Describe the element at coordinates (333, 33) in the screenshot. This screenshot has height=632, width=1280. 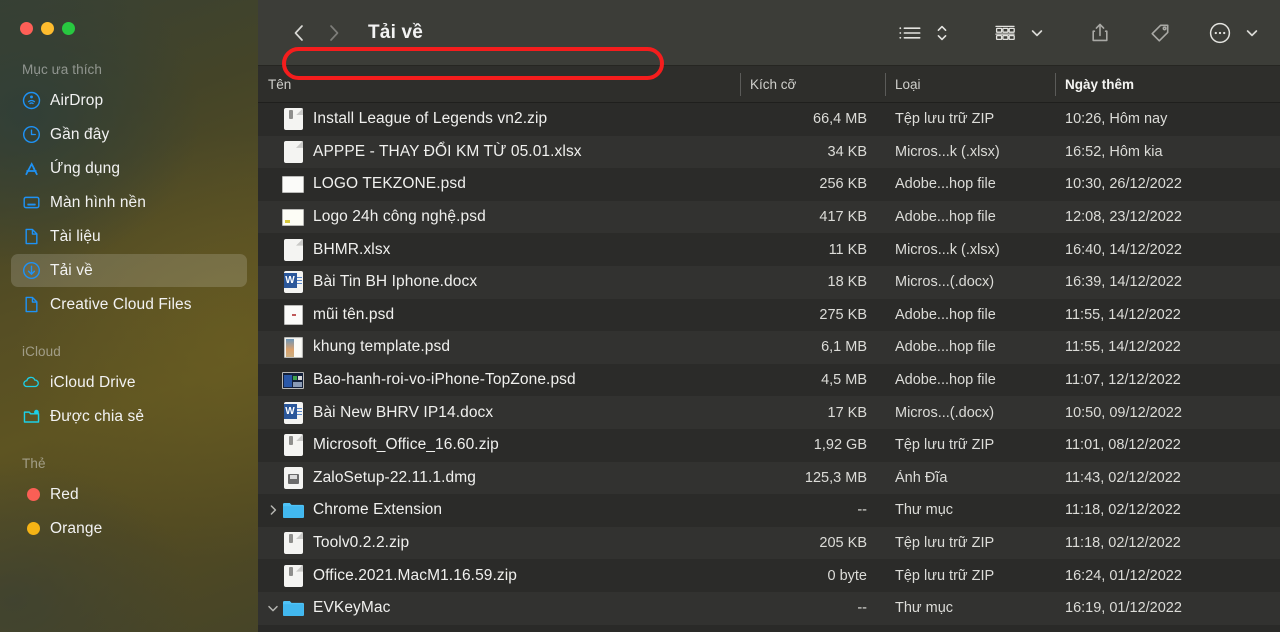
I see `forward-button` at that location.